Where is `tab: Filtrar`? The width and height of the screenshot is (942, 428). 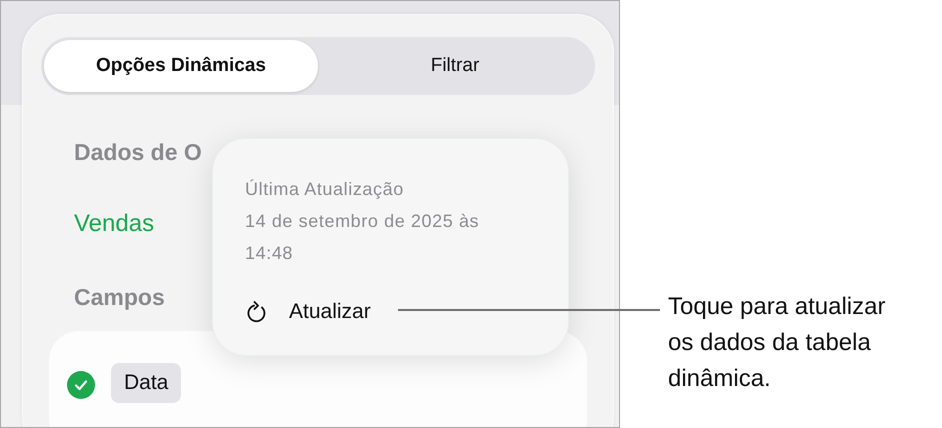
tab: Filtrar is located at coordinates (455, 66).